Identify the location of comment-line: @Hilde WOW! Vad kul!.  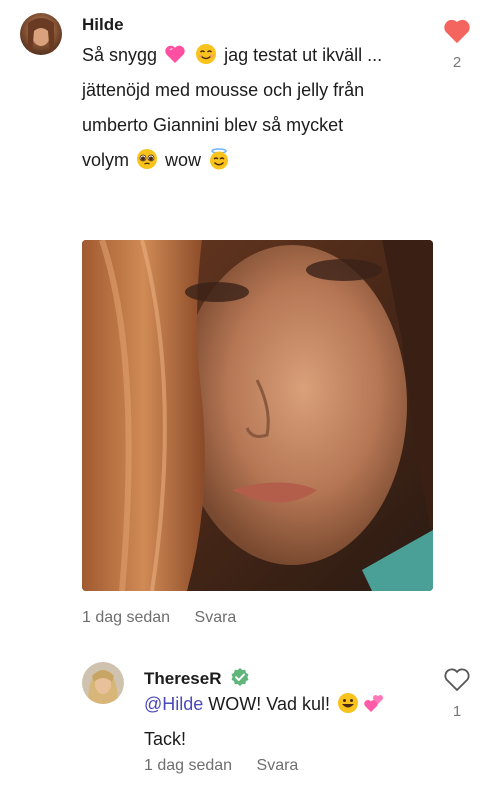
(289, 704).